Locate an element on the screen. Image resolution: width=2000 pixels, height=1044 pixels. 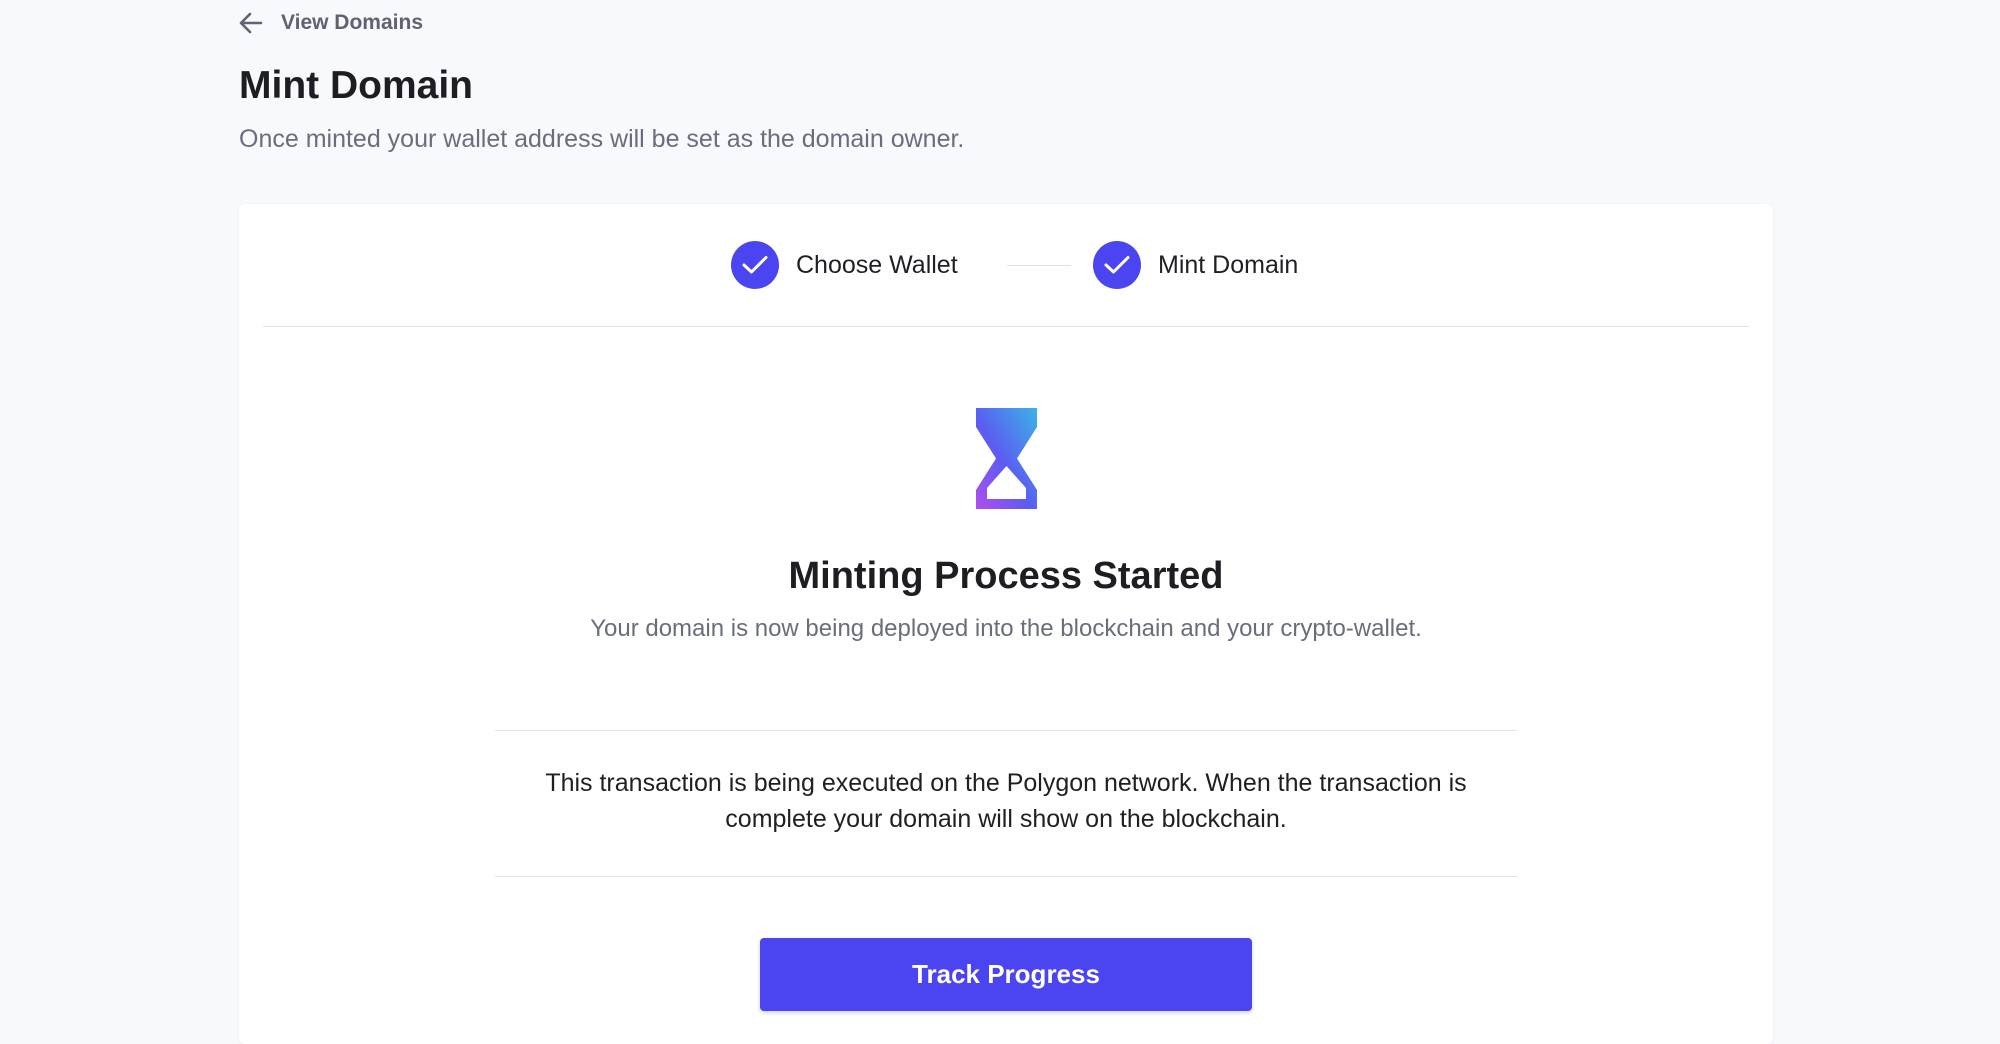
status-title: Minting Process Started is located at coordinates (1006, 576).